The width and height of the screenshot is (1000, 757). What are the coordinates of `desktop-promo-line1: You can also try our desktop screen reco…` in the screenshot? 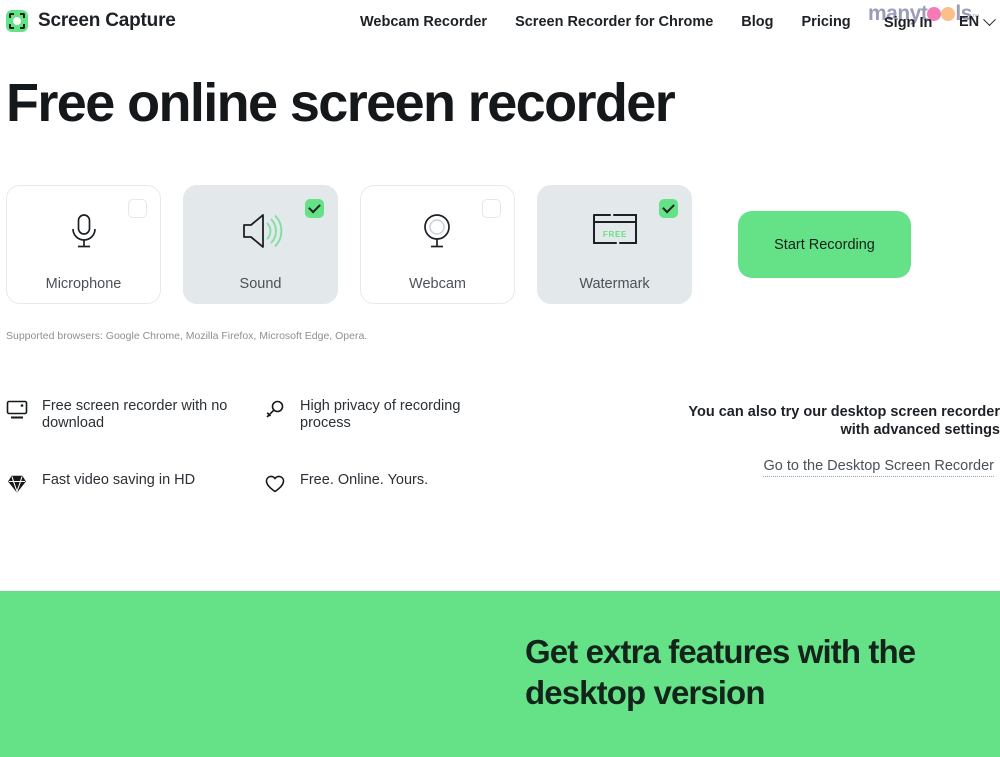 It's located at (844, 412).